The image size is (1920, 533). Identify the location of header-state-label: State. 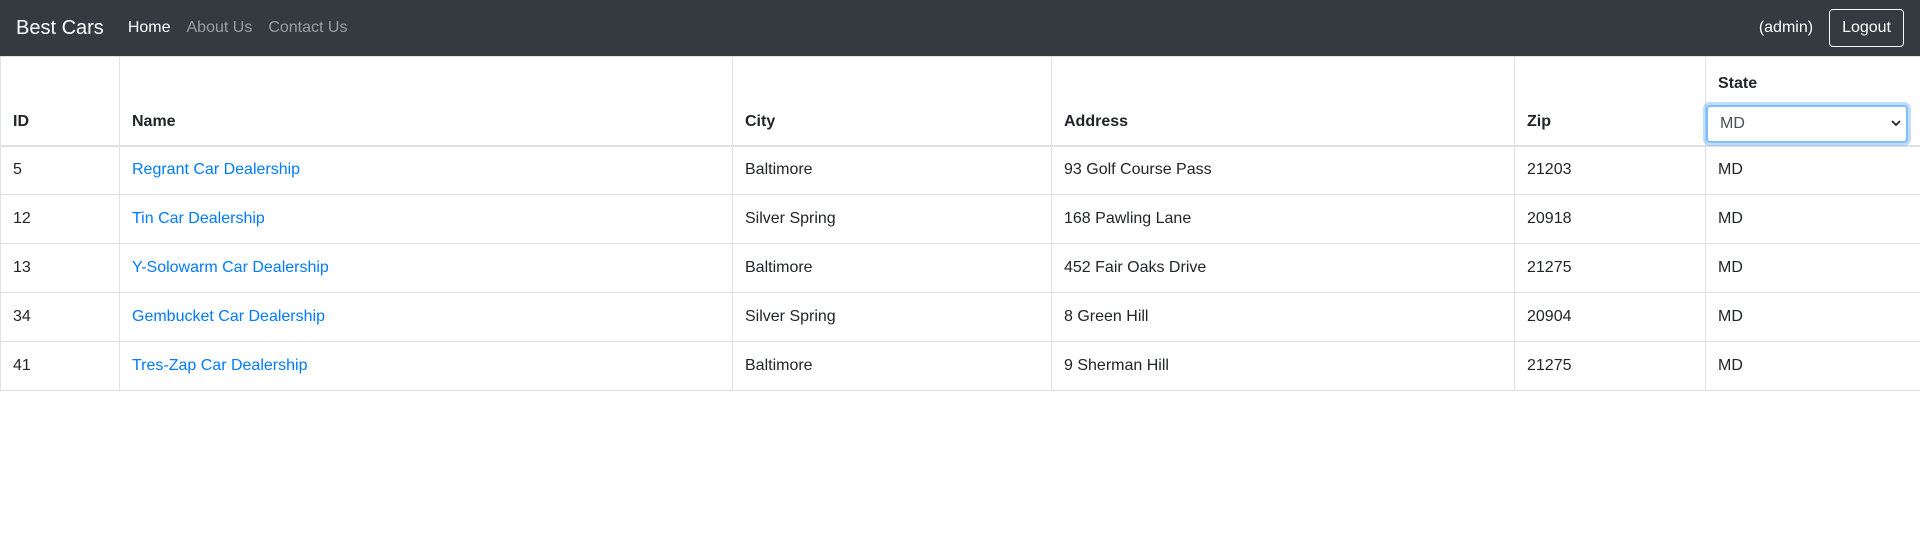
(1738, 83).